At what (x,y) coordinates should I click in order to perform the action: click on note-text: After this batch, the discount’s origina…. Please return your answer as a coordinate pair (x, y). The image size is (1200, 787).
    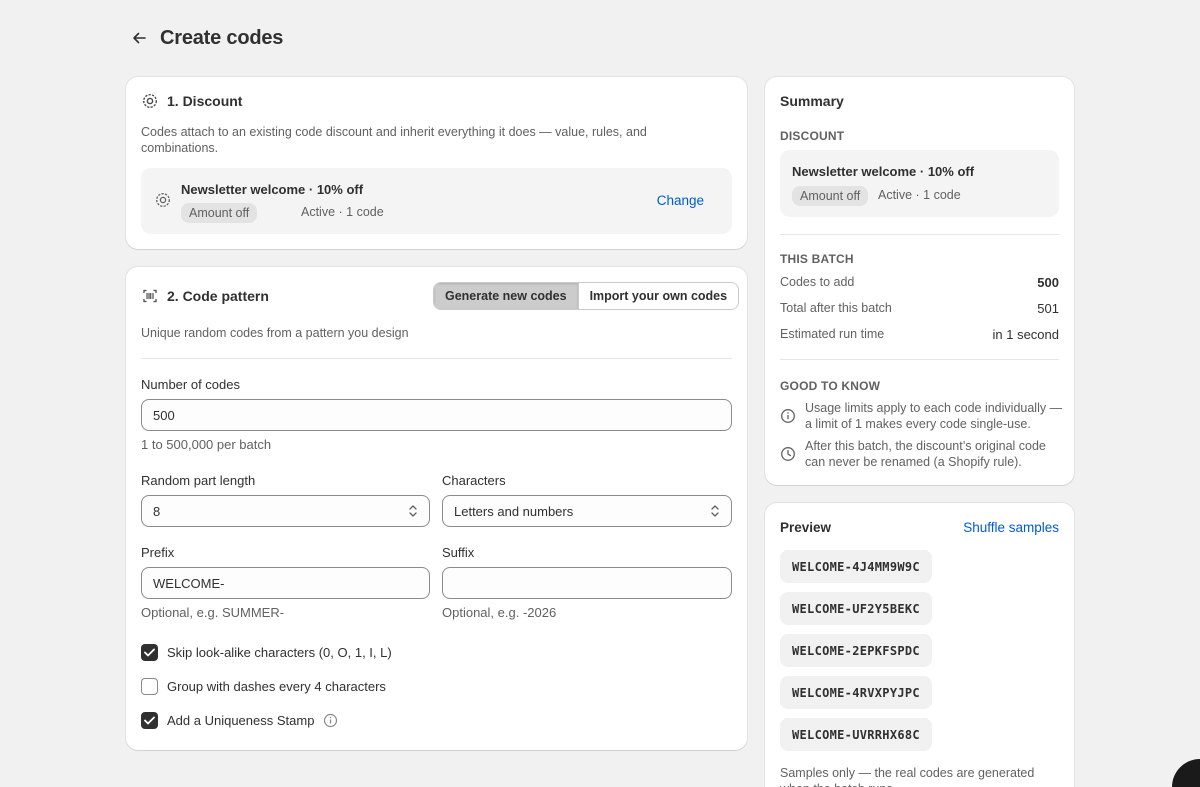
    Looking at the image, I should click on (925, 454).